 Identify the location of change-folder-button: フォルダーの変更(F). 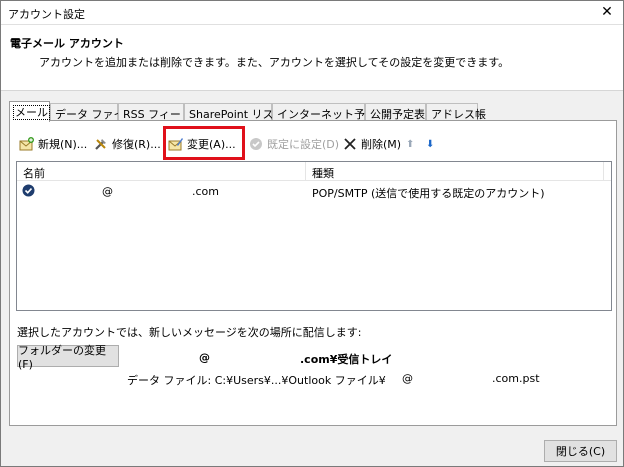
(68, 357).